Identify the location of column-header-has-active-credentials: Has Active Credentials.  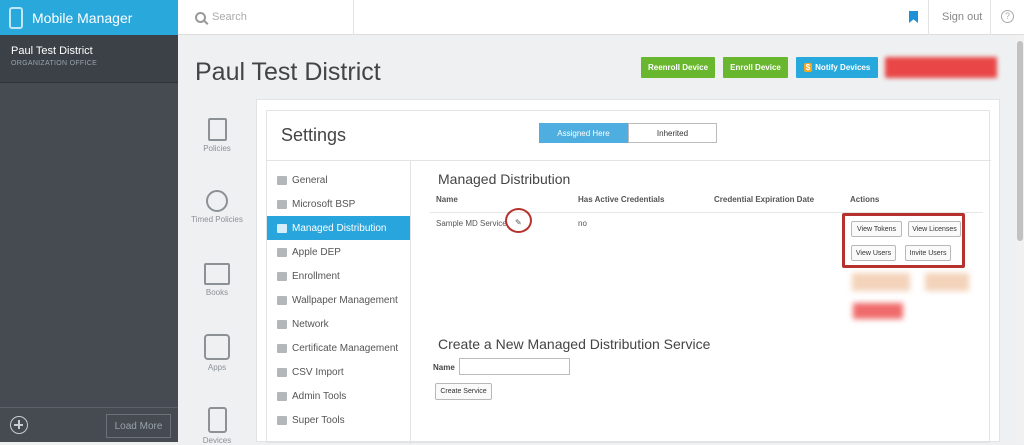
(621, 199).